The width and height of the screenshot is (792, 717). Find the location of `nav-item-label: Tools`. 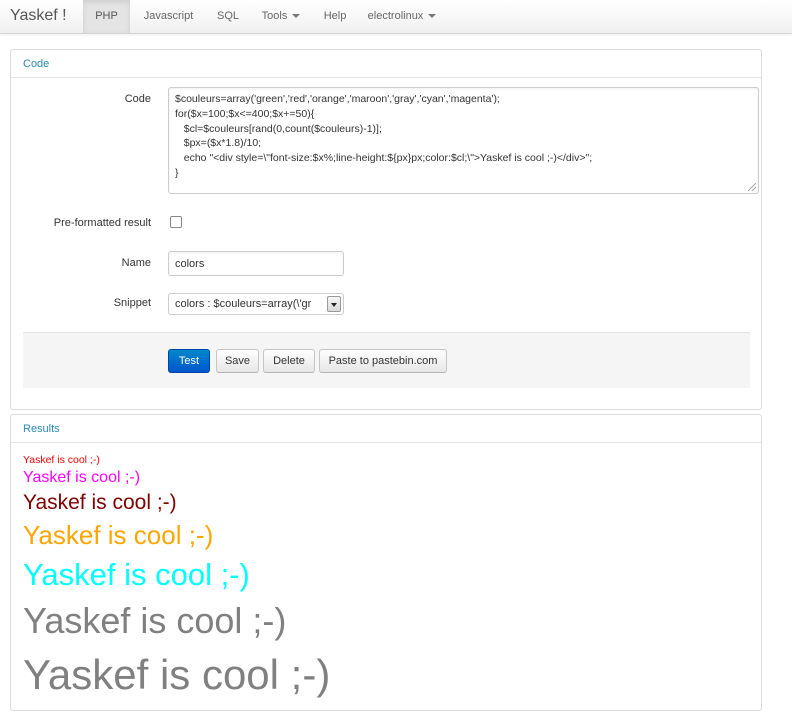

nav-item-label: Tools is located at coordinates (274, 16).